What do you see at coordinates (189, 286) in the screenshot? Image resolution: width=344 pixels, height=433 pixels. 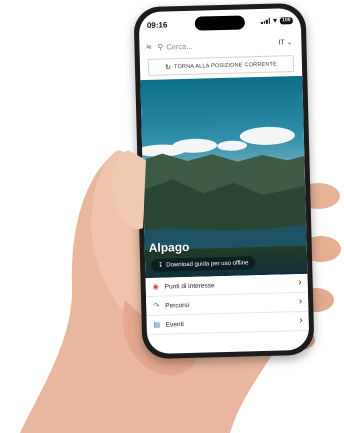 I see `menu-item-label: Punti di interesse` at bounding box center [189, 286].